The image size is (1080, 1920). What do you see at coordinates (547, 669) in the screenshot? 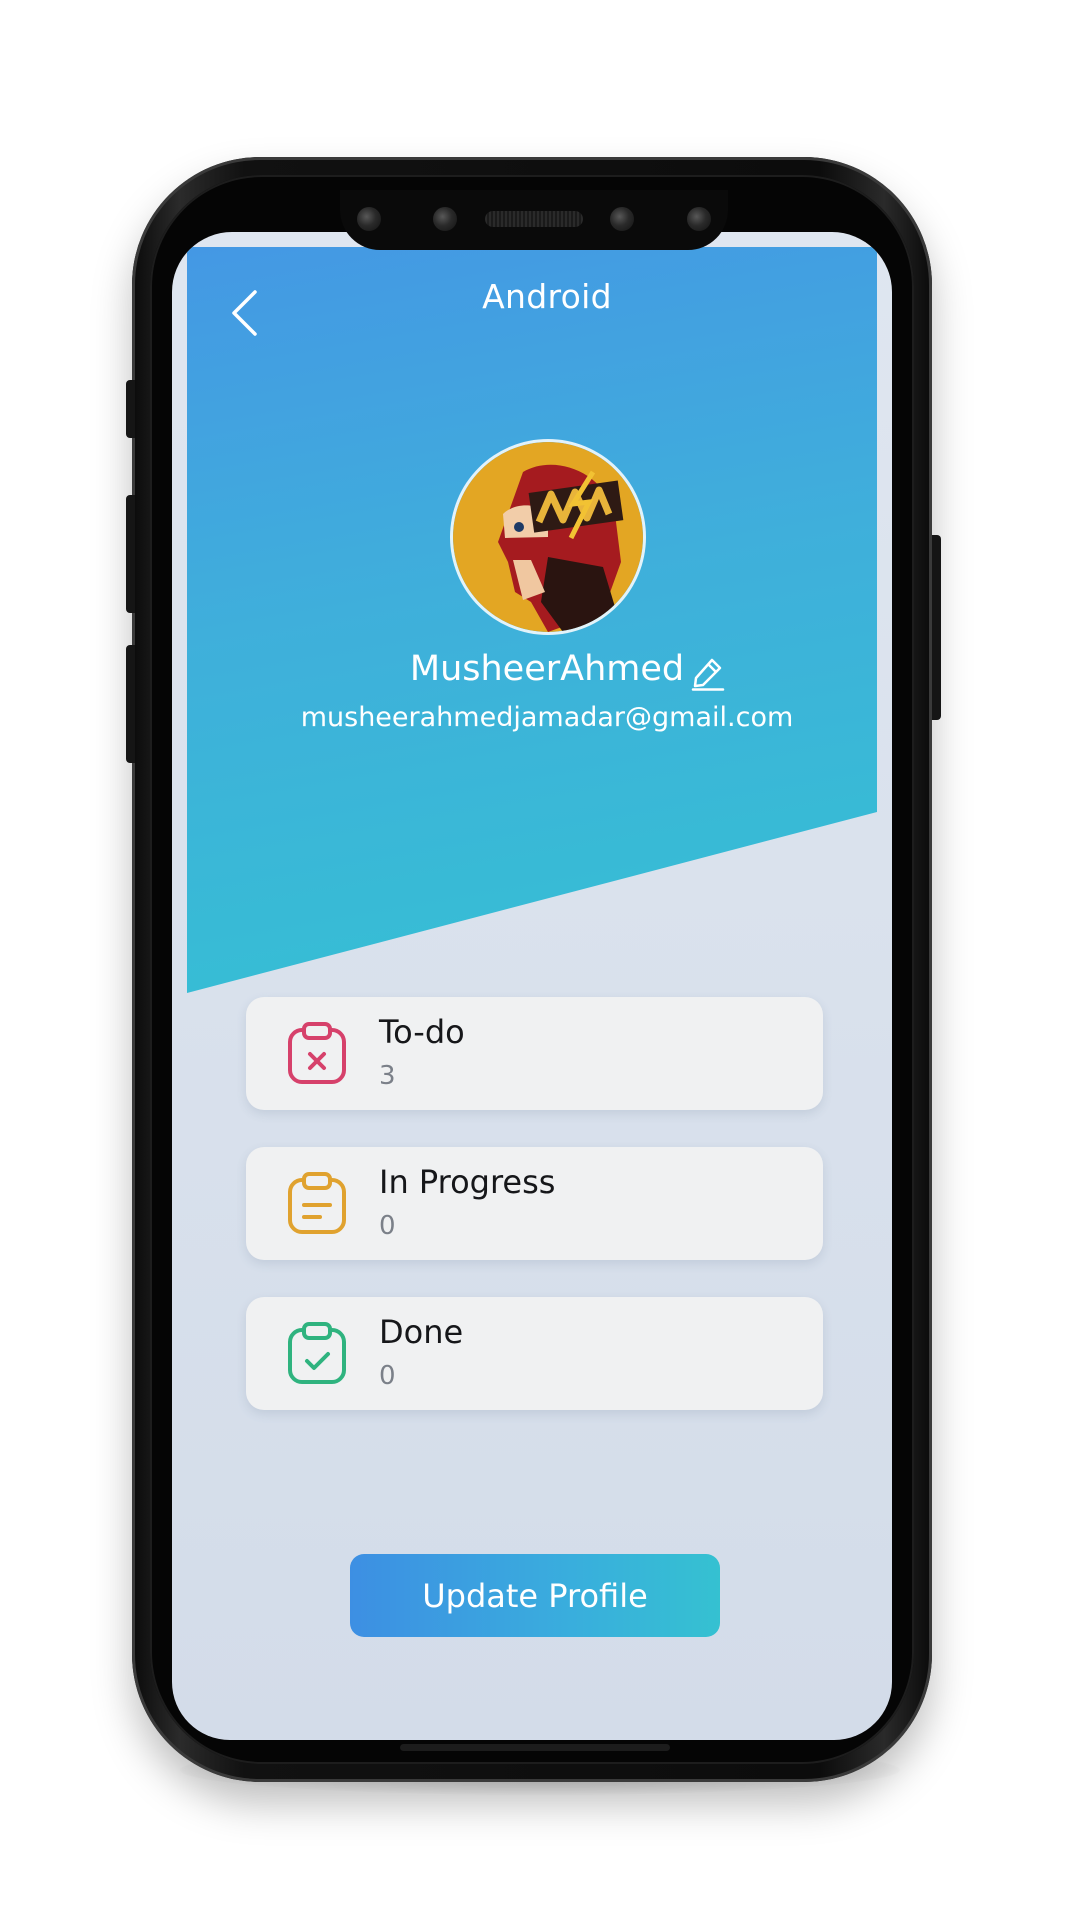
I see `profile-name: MusheerAhmed` at bounding box center [547, 669].